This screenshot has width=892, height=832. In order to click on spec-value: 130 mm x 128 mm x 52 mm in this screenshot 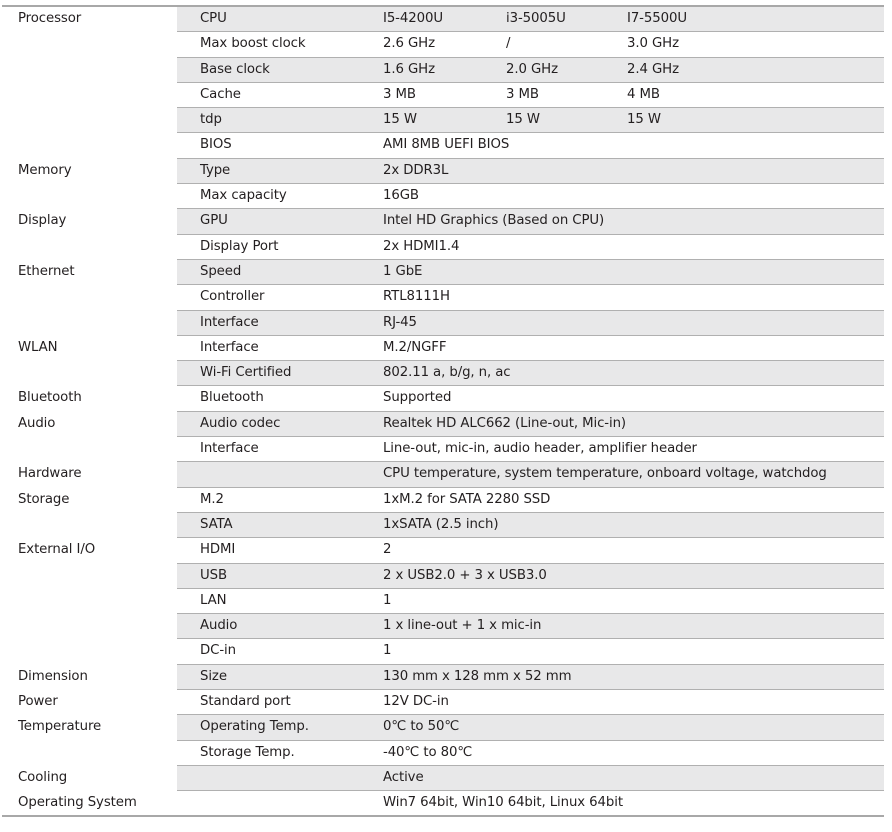, I will do `click(477, 676)`.